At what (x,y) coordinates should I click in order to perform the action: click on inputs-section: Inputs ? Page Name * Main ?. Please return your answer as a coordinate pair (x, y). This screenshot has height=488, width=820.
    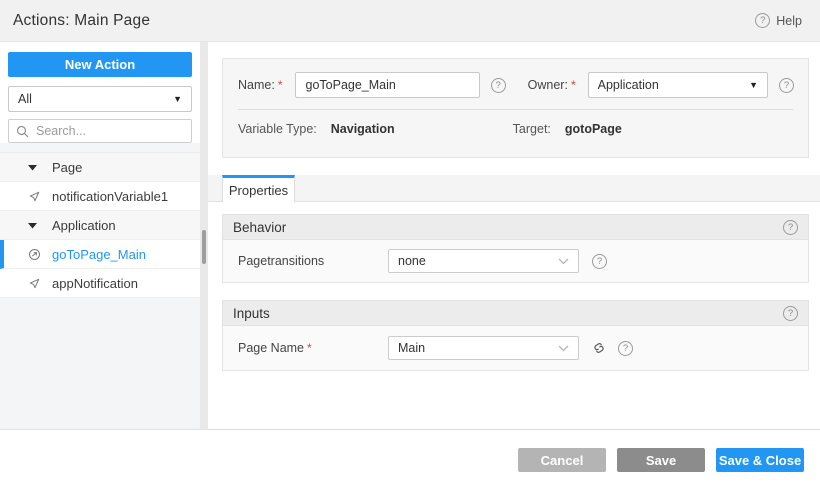
    Looking at the image, I should click on (515, 335).